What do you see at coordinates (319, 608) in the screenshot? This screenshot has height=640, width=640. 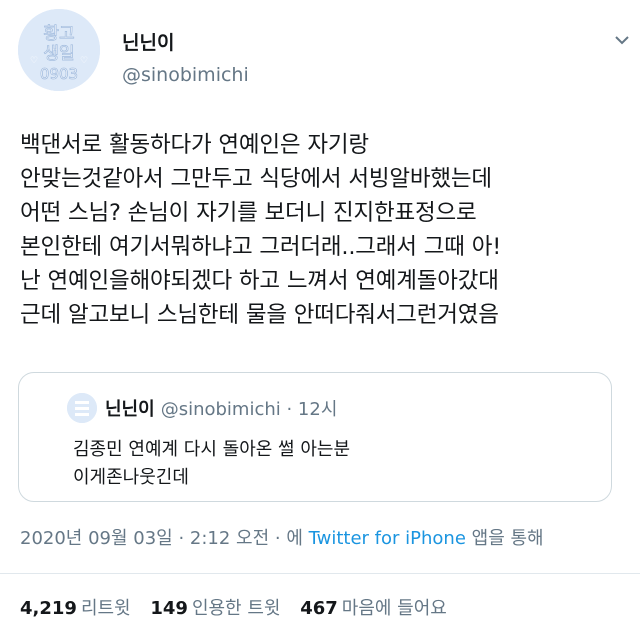 I see `like-count-value: 467` at bounding box center [319, 608].